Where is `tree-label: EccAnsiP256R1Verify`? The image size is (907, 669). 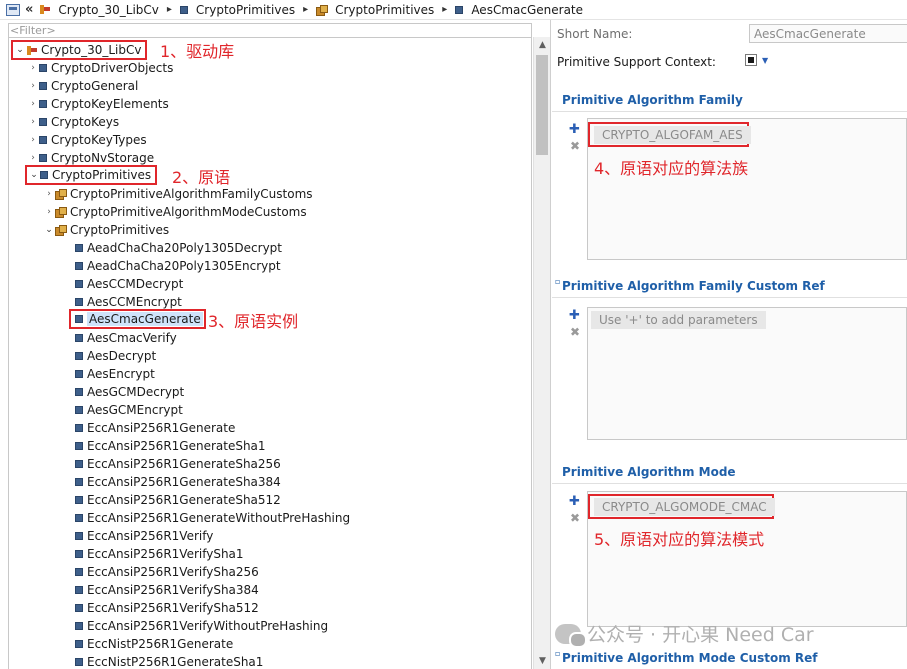 tree-label: EccAnsiP256R1Verify is located at coordinates (150, 536).